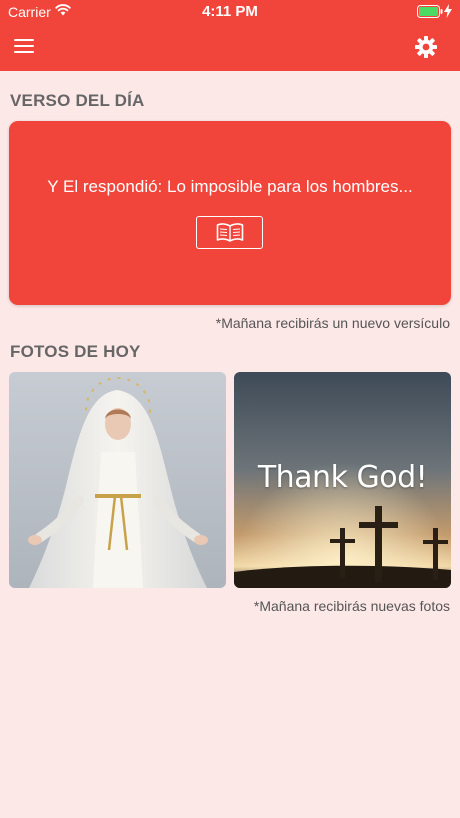 The width and height of the screenshot is (460, 818). Describe the element at coordinates (448, 11) in the screenshot. I see `charging-bolt-icon` at that location.